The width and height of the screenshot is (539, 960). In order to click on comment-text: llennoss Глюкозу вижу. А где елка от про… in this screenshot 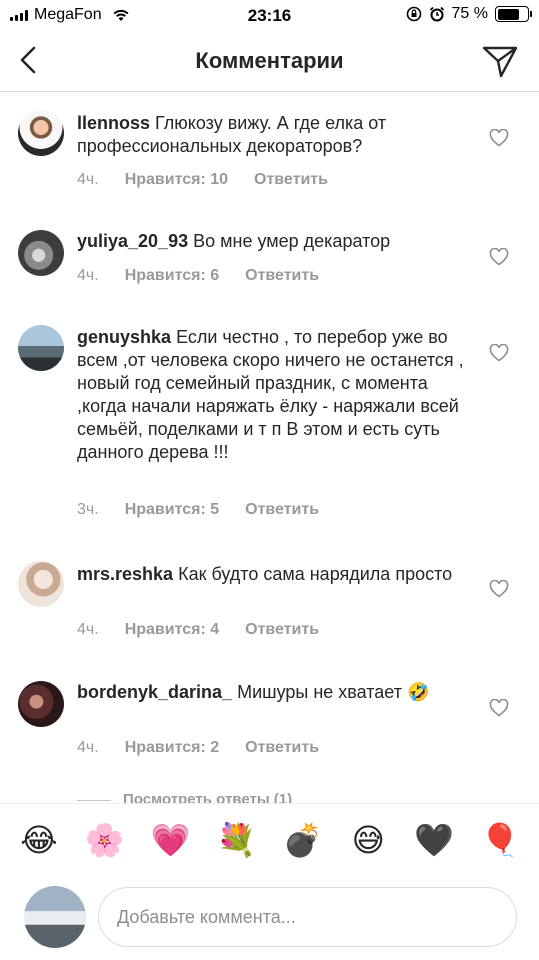, I will do `click(277, 135)`.